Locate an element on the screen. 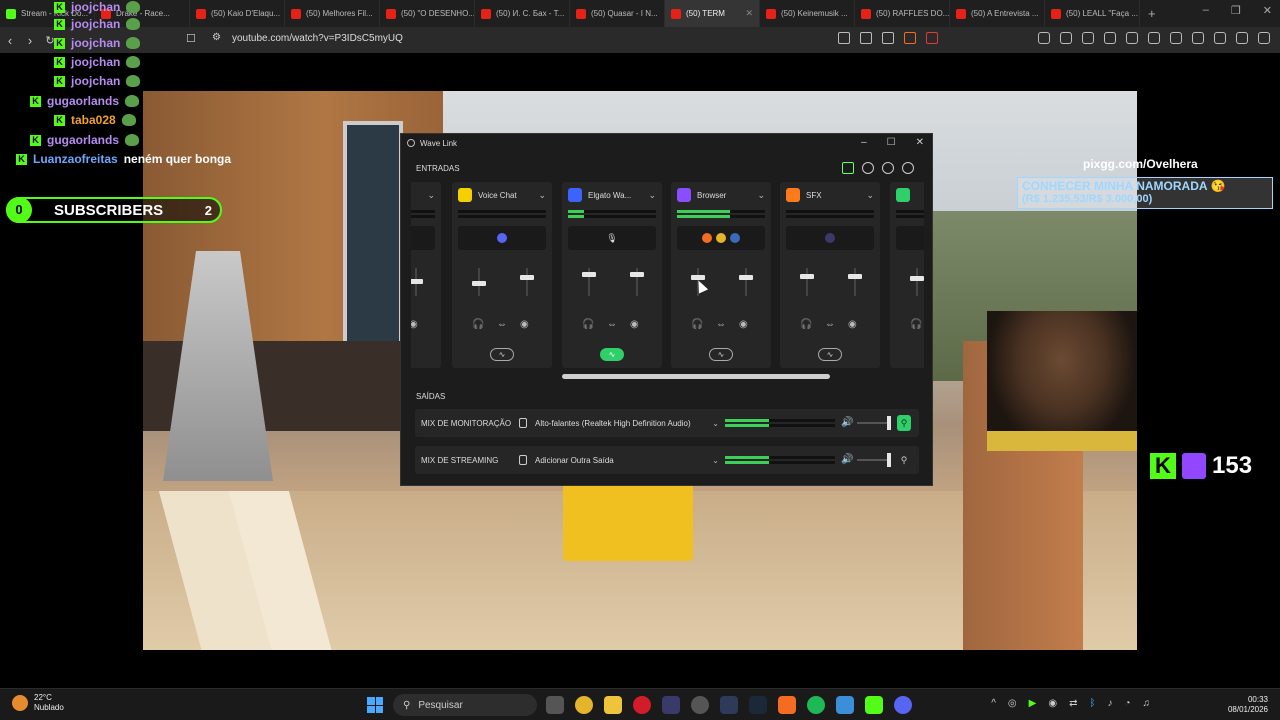  vpn-icon is located at coordinates (1242, 38).